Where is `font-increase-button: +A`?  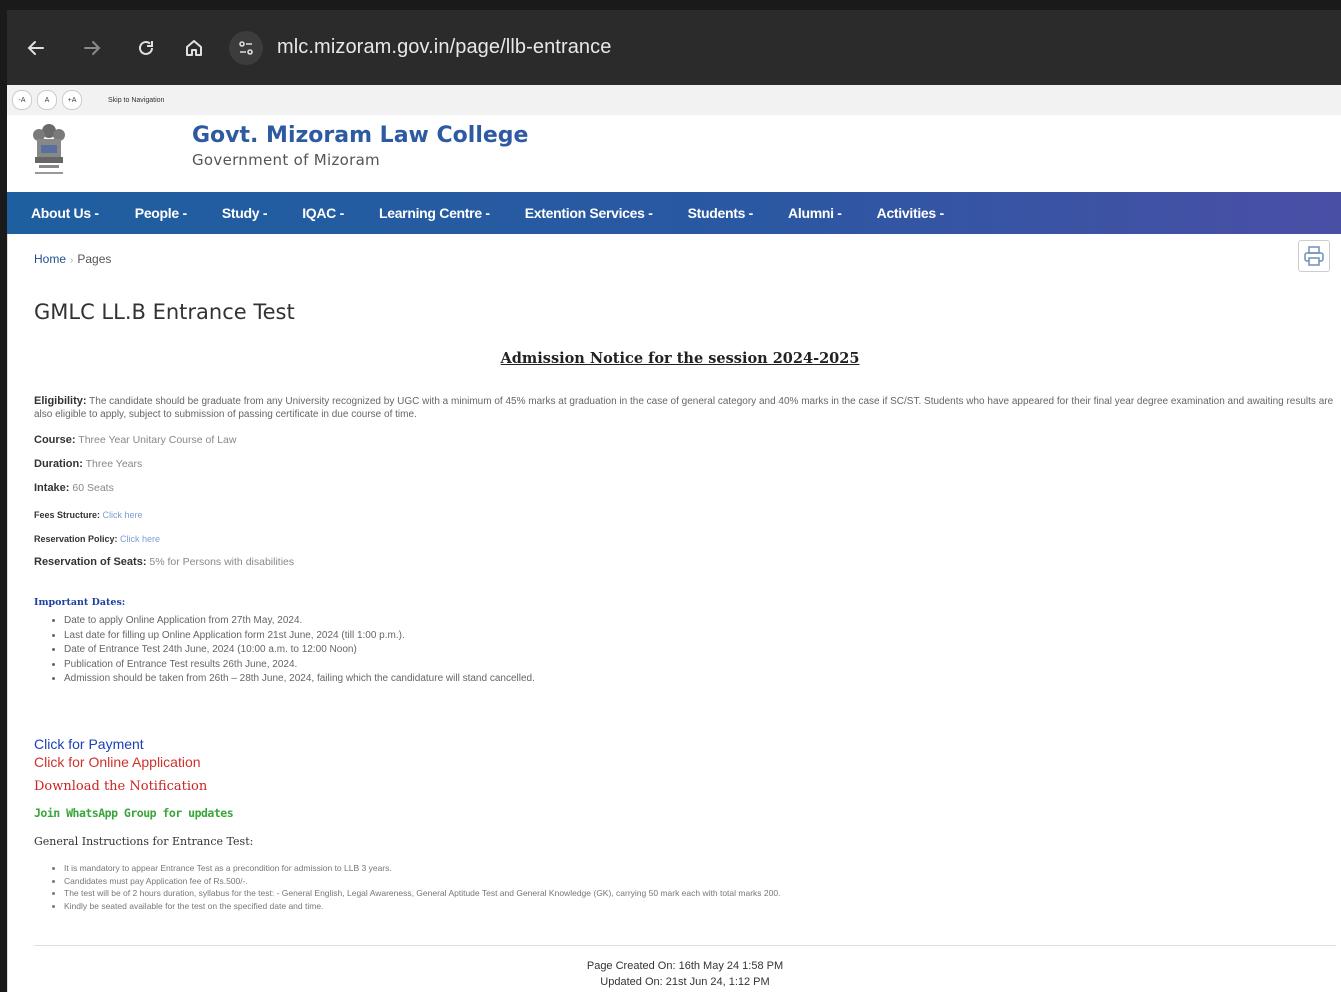
font-increase-button: +A is located at coordinates (72, 100).